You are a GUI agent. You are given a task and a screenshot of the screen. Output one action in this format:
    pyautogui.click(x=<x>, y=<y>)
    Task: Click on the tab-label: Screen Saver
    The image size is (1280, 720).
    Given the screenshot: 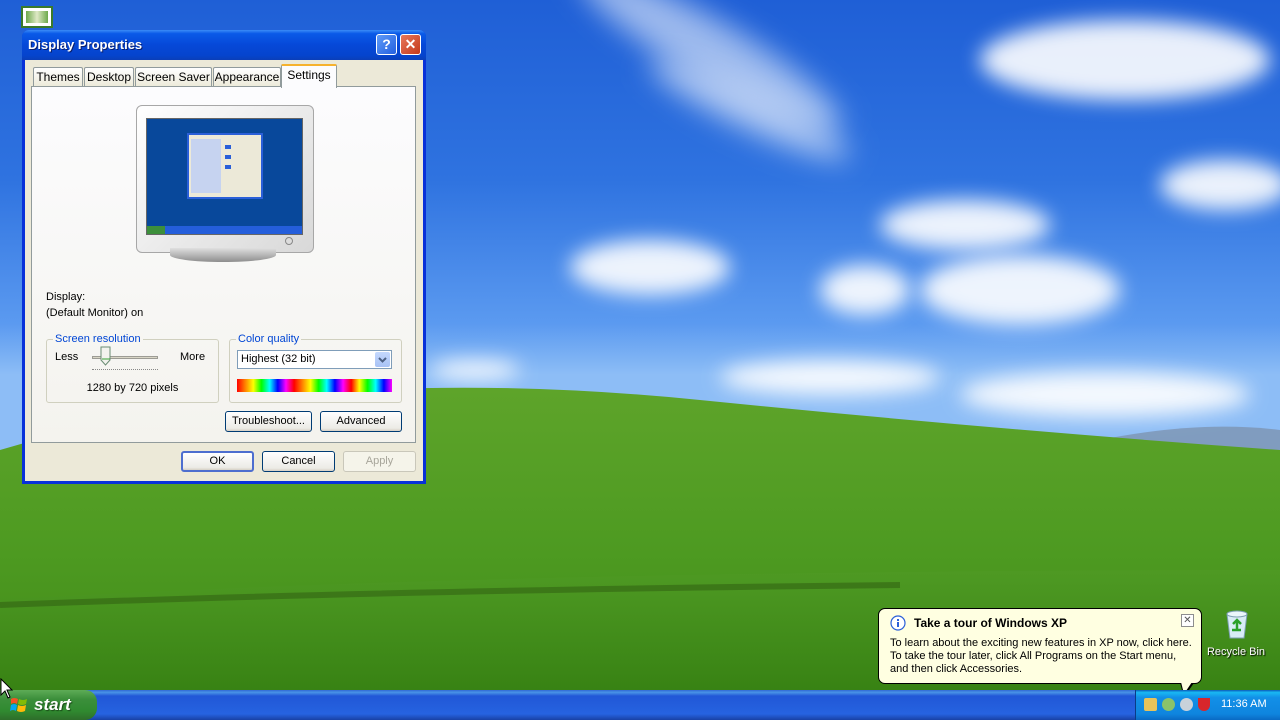 What is the action you would take?
    pyautogui.click(x=173, y=77)
    